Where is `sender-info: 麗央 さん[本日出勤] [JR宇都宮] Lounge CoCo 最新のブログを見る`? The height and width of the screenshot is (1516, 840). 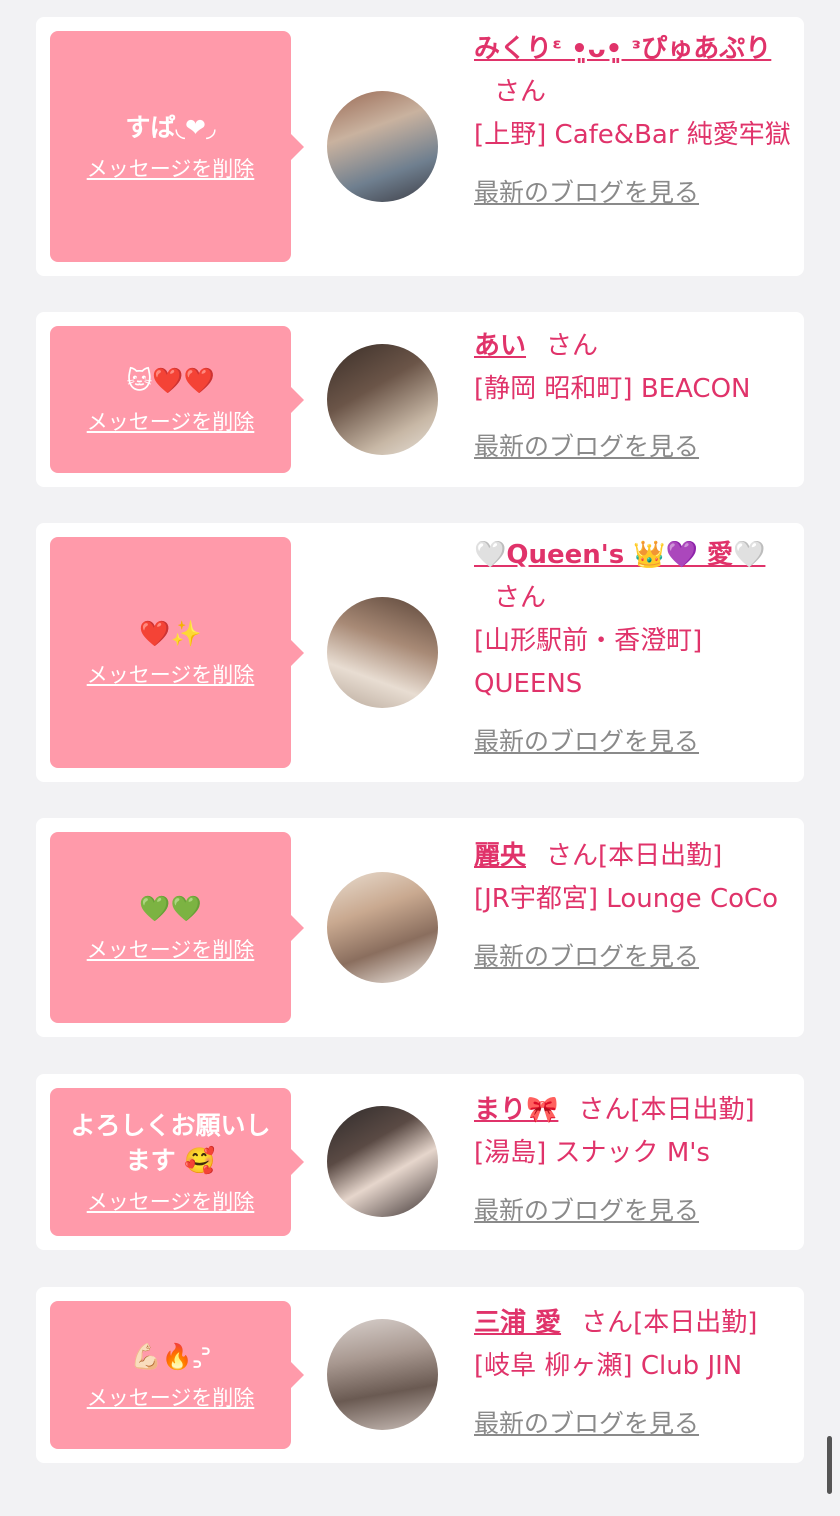 sender-info: 麗央 さん[本日出勤] [JR宇都宮] Lounge CoCo 最新のブログを見る is located at coordinates (633, 906).